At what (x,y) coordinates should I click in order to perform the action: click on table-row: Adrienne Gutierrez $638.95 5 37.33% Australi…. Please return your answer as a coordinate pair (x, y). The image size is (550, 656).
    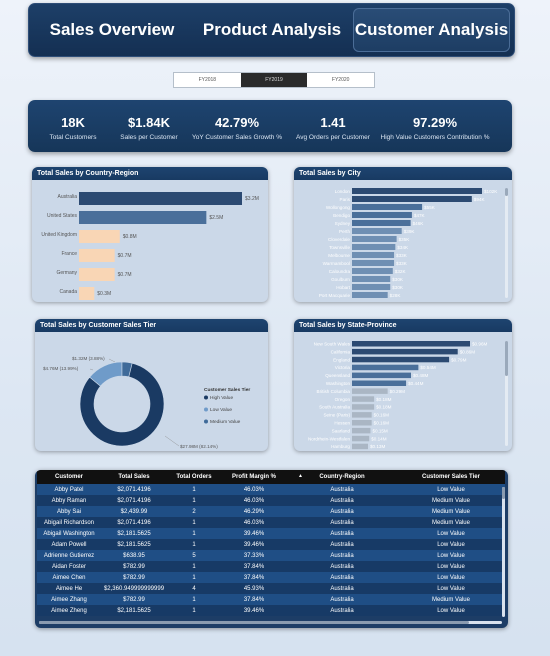
    Looking at the image, I should click on (271, 555).